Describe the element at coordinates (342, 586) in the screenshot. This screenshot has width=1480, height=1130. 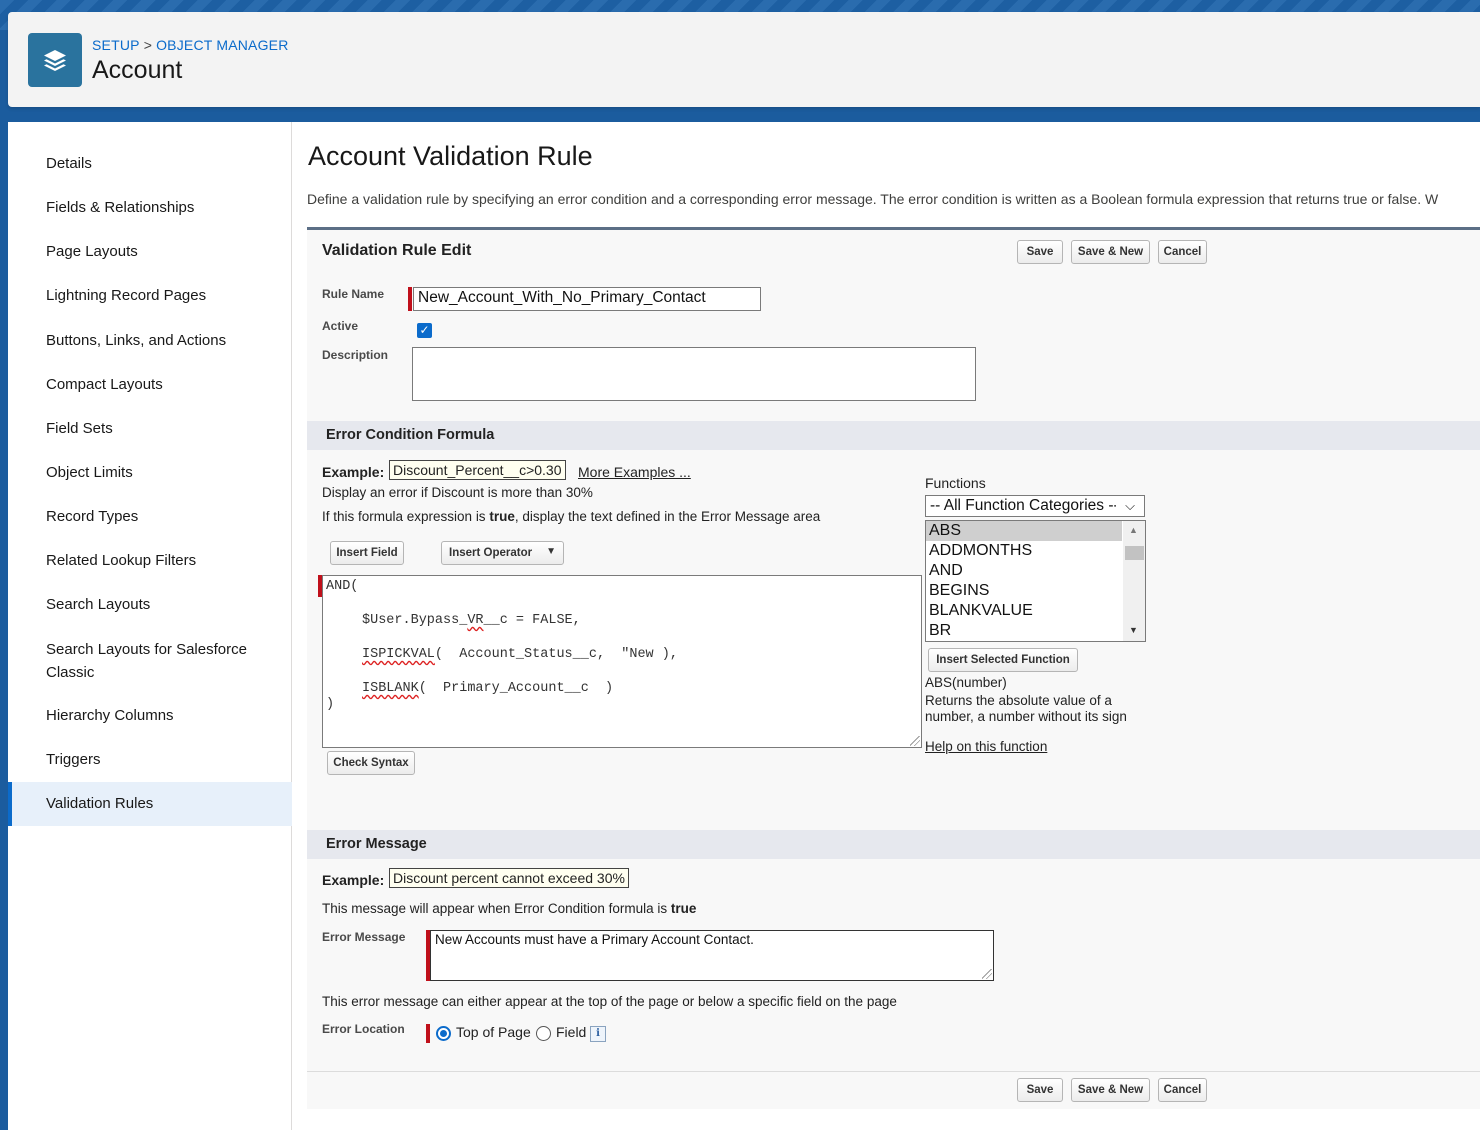
I see `formula-line: AND(` at that location.